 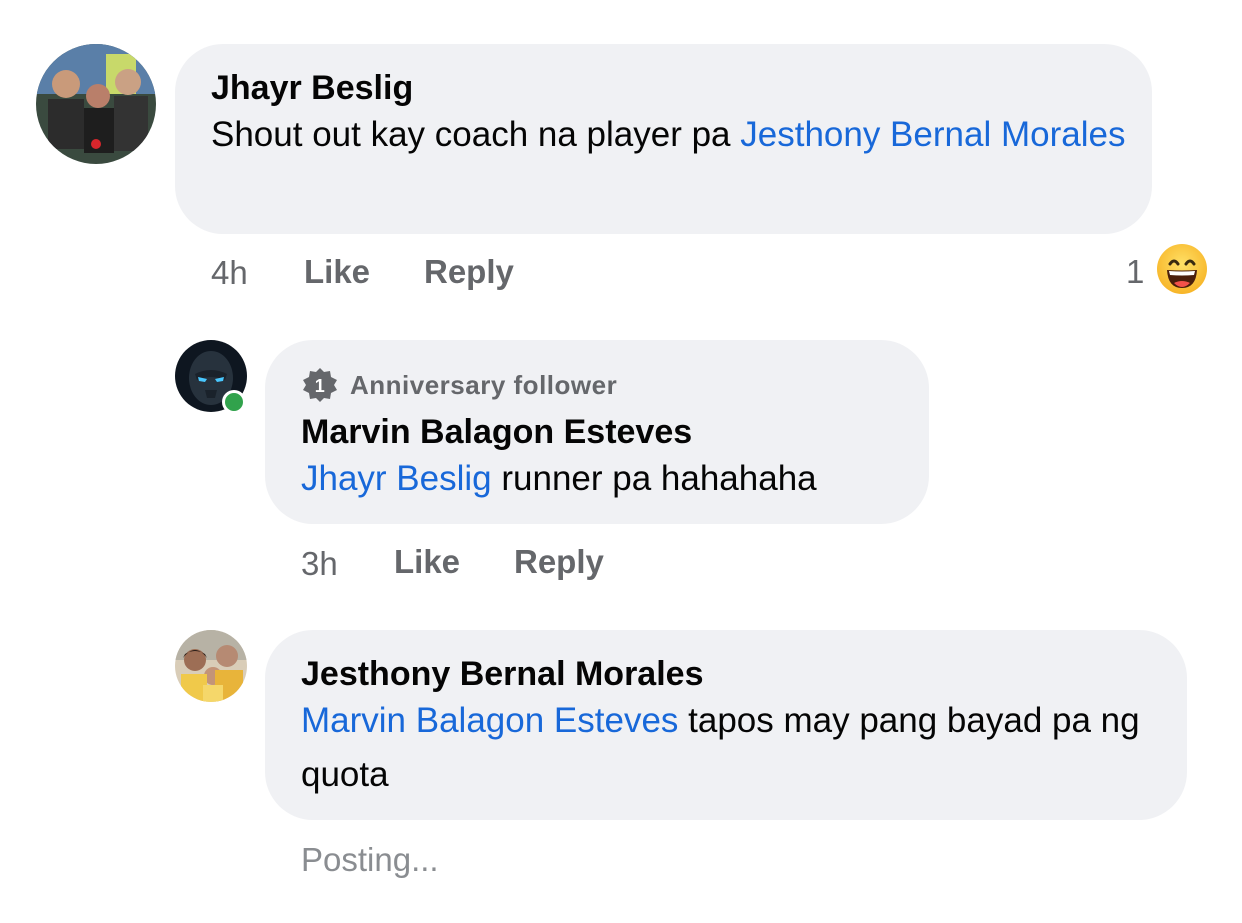 I want to click on online-status-indicator, so click(x=234, y=402).